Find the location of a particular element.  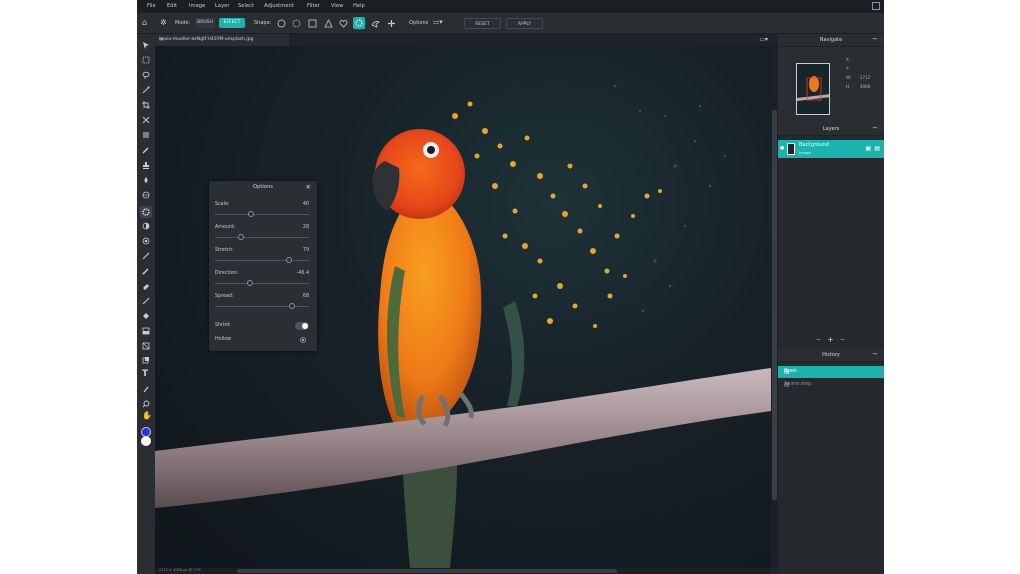

sponge-tool-icon is located at coordinates (146, 241).